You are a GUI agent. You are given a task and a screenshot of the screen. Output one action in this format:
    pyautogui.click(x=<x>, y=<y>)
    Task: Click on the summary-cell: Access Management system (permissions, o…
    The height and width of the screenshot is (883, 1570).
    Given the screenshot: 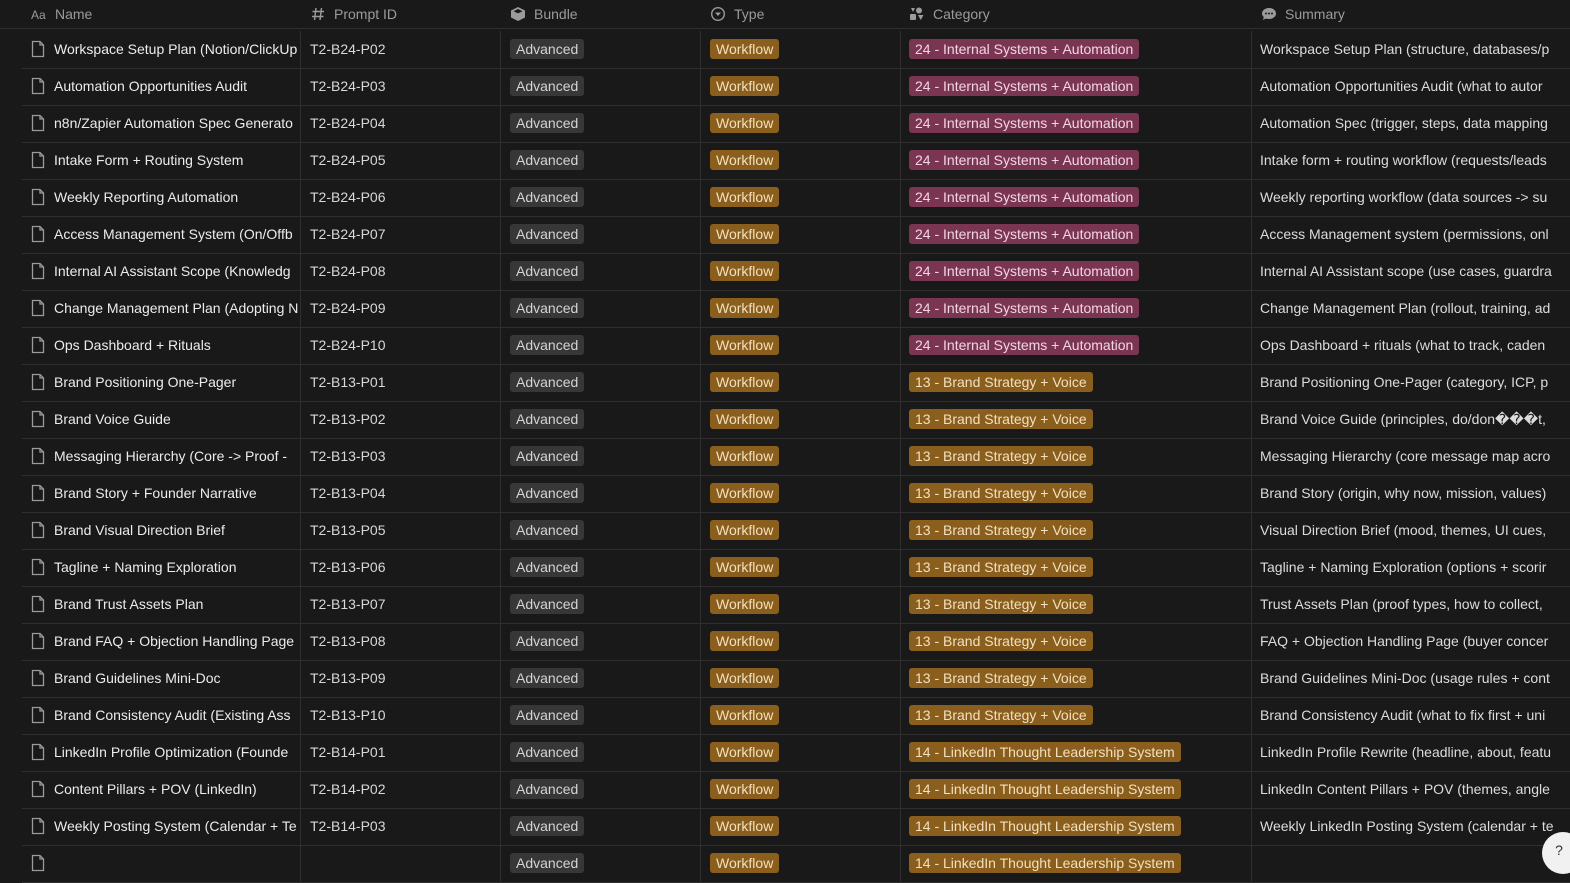 What is the action you would take?
    pyautogui.click(x=1415, y=234)
    